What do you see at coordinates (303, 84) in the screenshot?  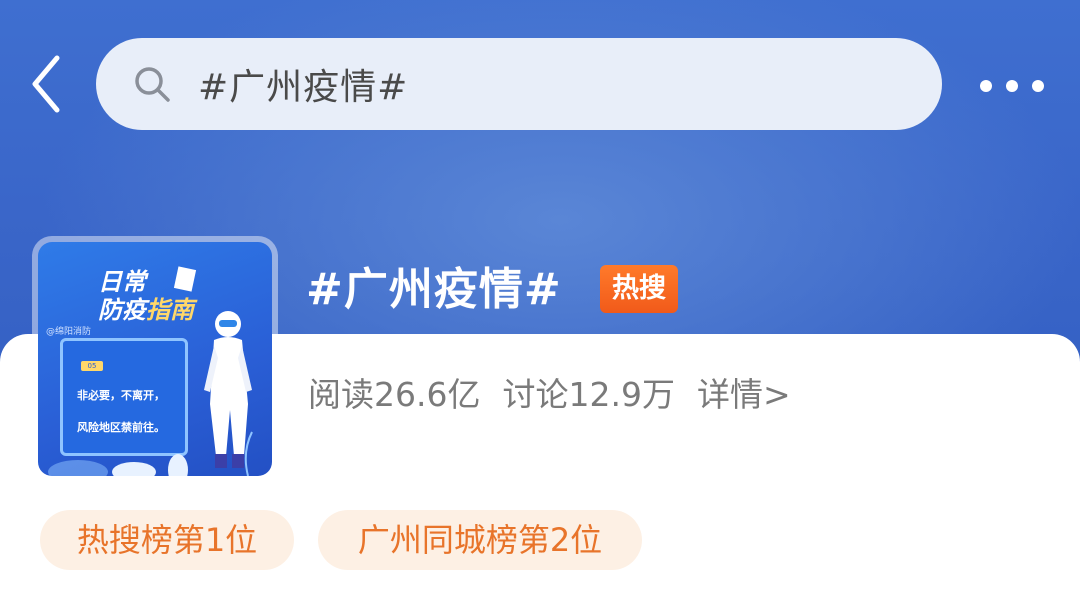 I see `search-input: #广州疫情#` at bounding box center [303, 84].